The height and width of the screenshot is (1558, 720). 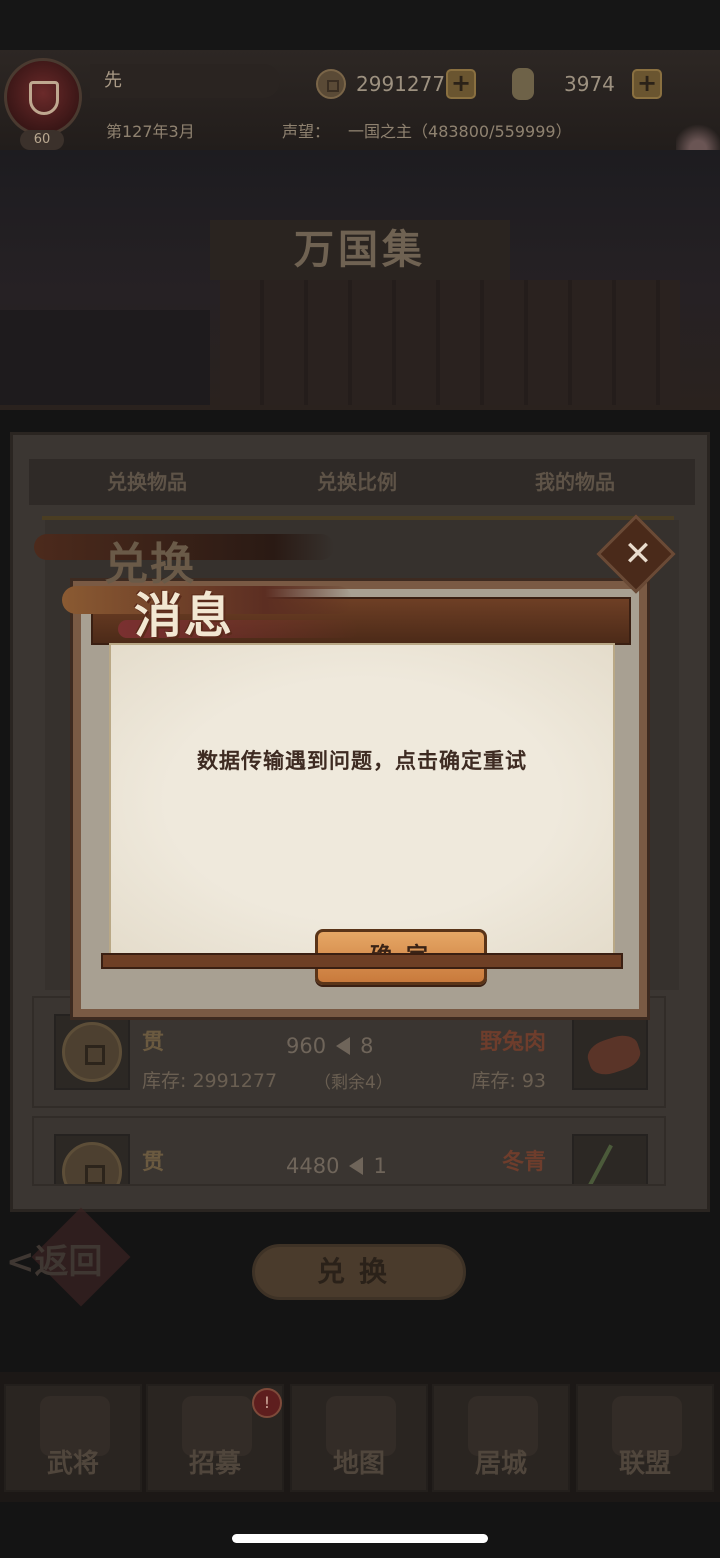 What do you see at coordinates (500, 1464) in the screenshot?
I see `nav-label: 居城` at bounding box center [500, 1464].